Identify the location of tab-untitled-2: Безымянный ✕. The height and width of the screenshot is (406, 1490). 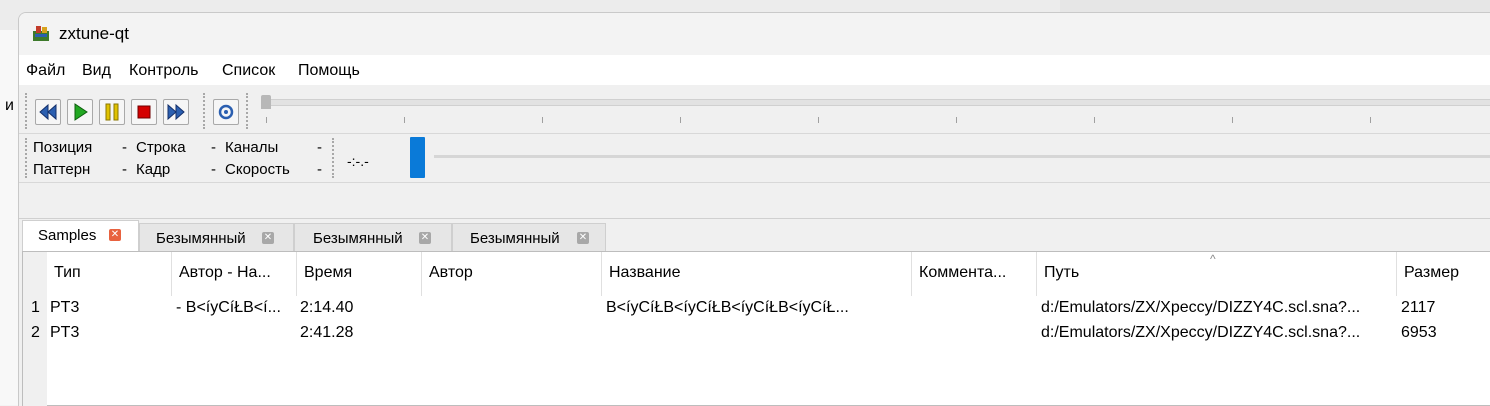
(373, 237).